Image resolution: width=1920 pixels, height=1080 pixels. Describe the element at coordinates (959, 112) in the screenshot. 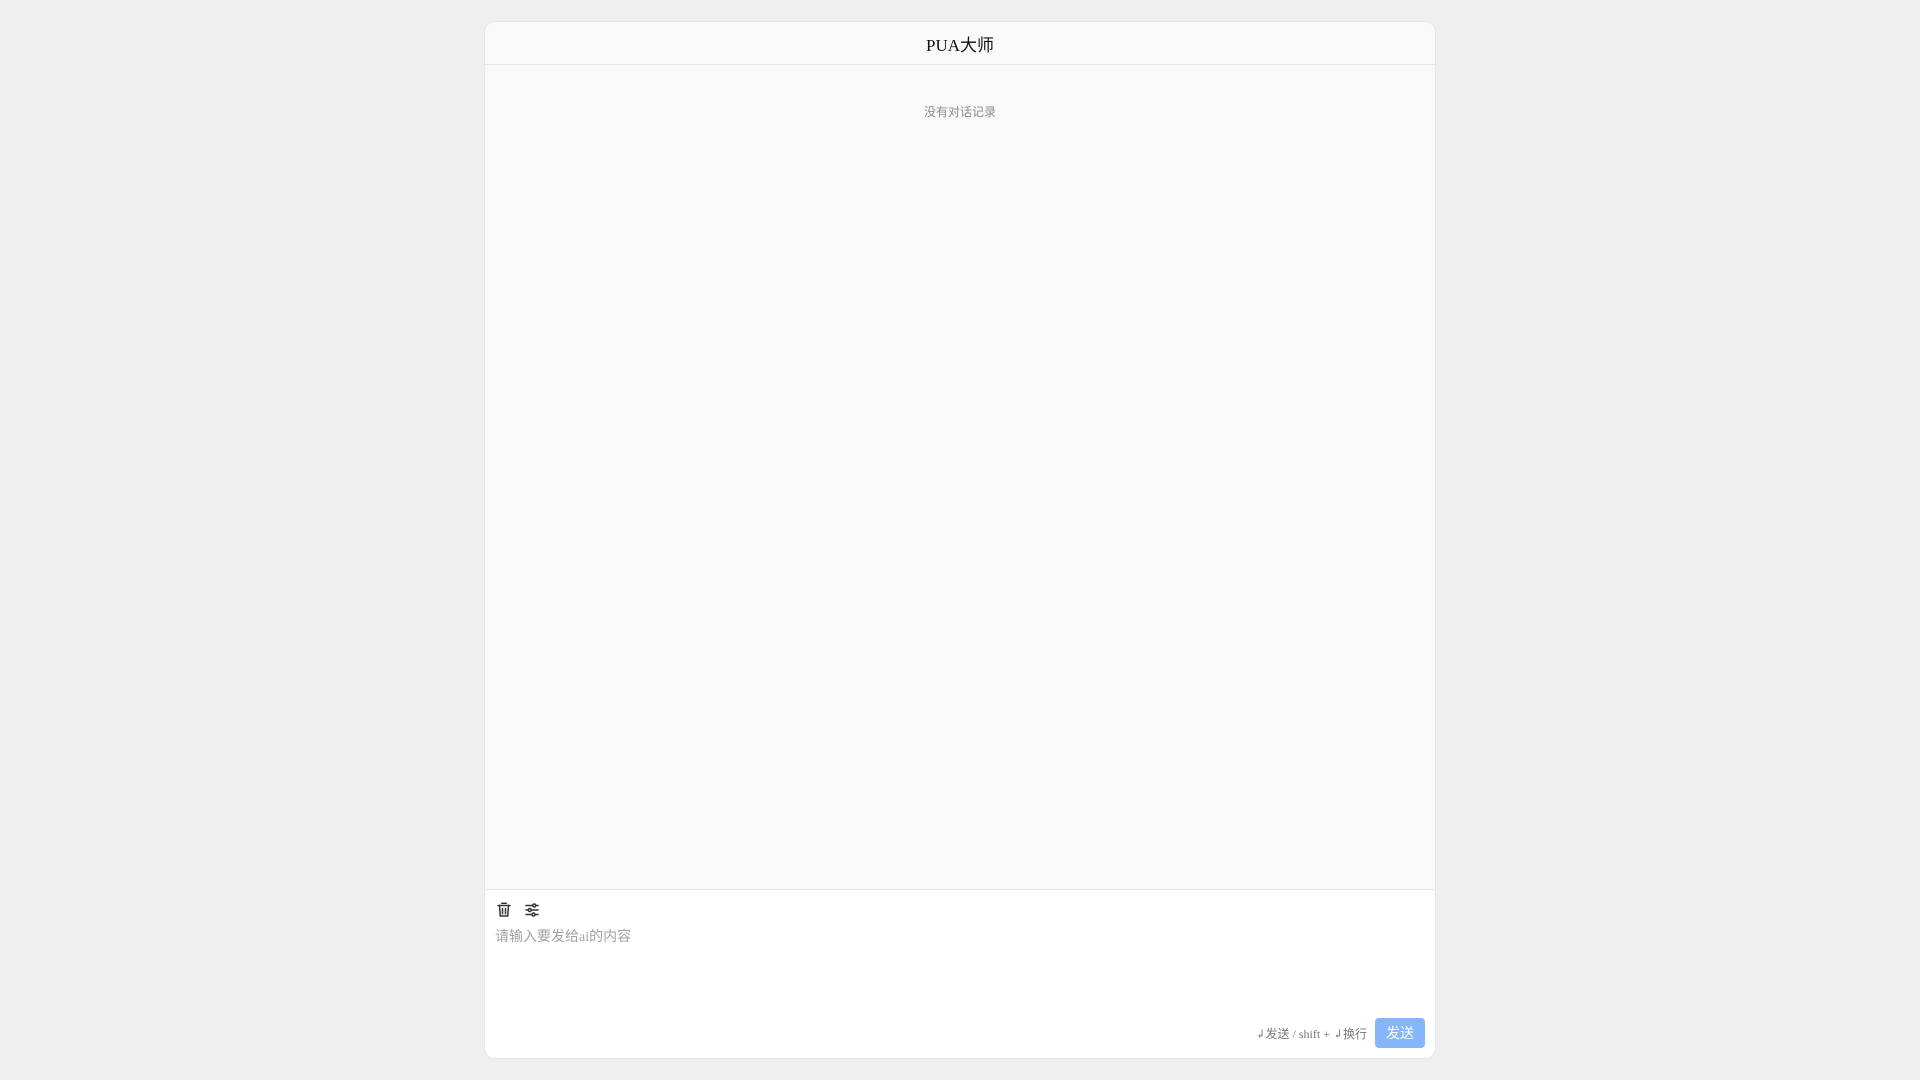

I see `empty-state-text: 没有对话记录` at that location.